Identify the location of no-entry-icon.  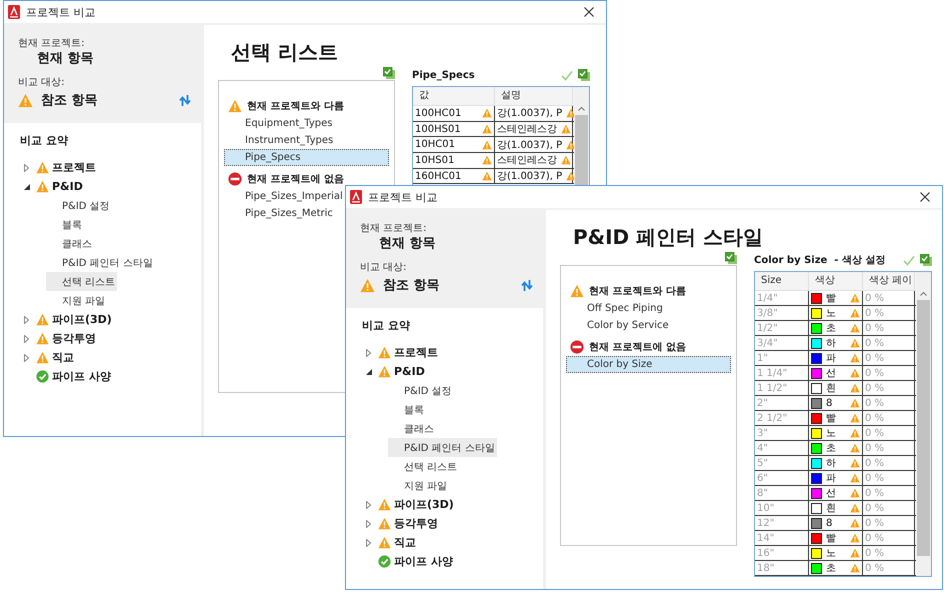
(235, 179).